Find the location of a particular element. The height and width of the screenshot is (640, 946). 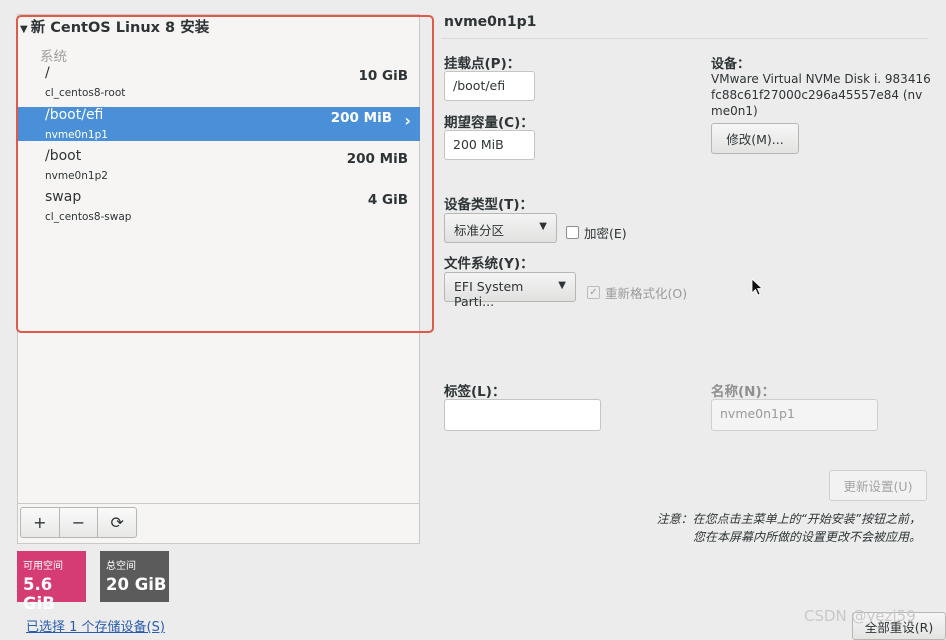

device-label: 设备： is located at coordinates (731, 64).